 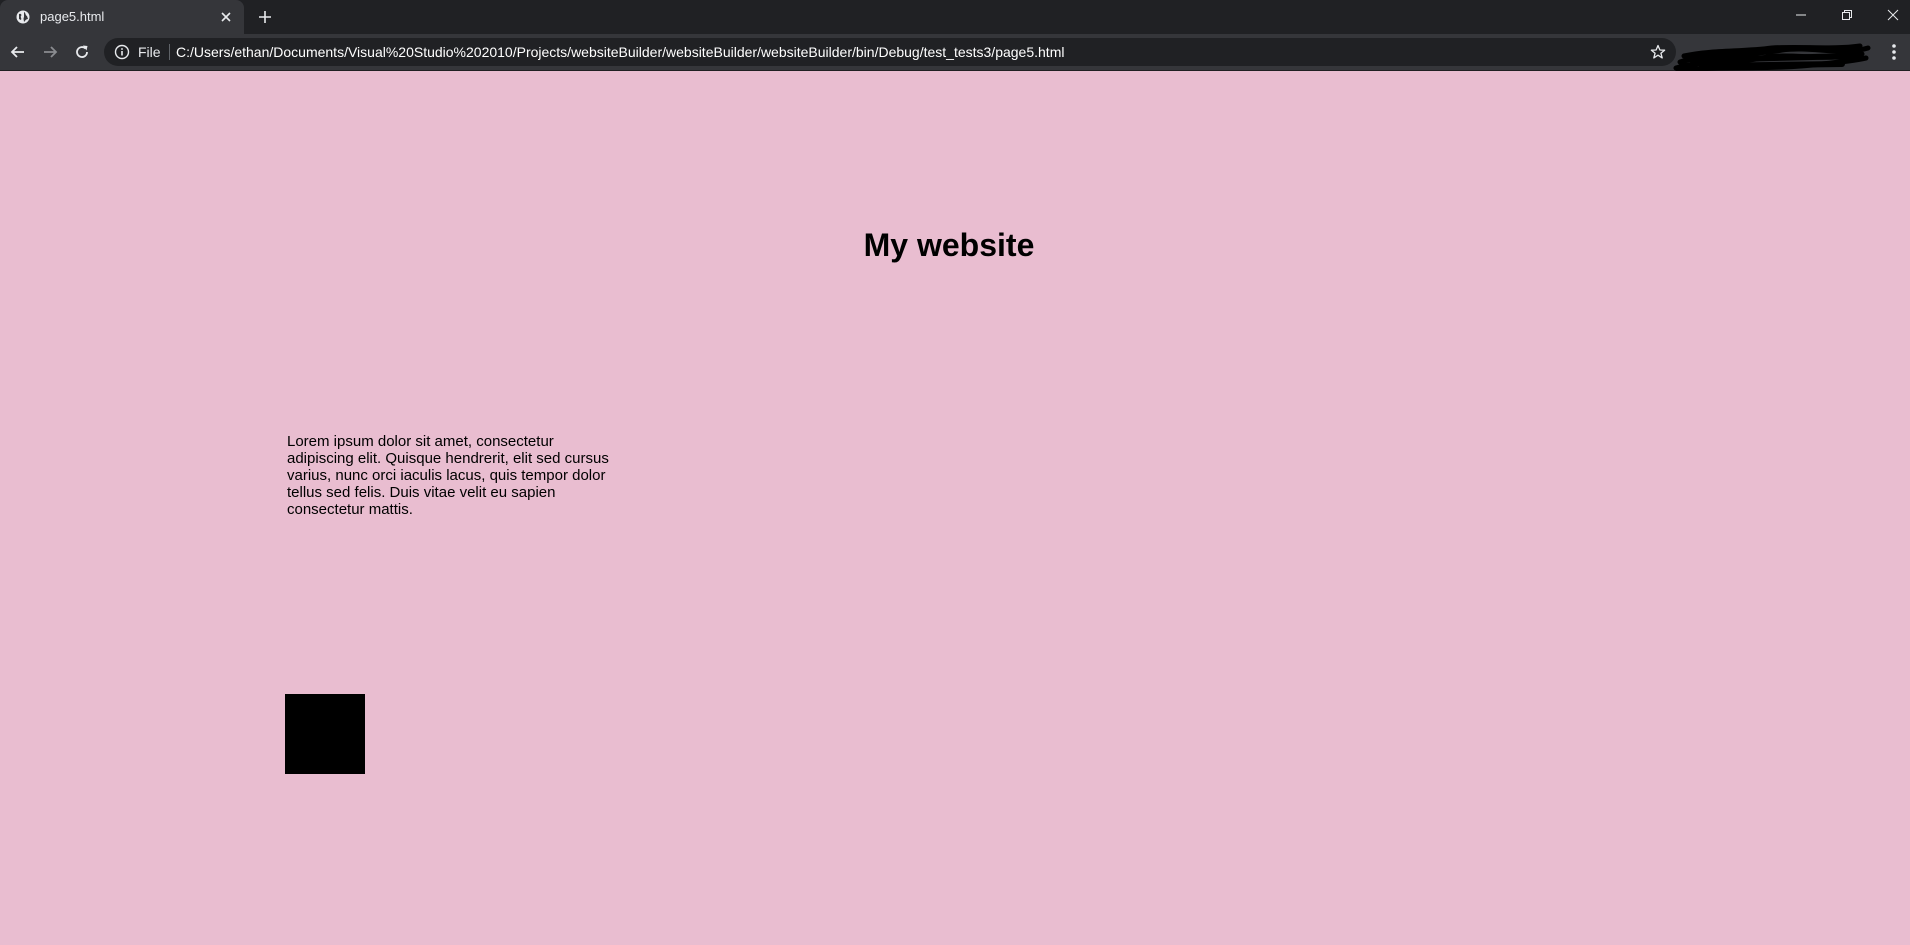 I want to click on reload-icon, so click(x=82, y=51).